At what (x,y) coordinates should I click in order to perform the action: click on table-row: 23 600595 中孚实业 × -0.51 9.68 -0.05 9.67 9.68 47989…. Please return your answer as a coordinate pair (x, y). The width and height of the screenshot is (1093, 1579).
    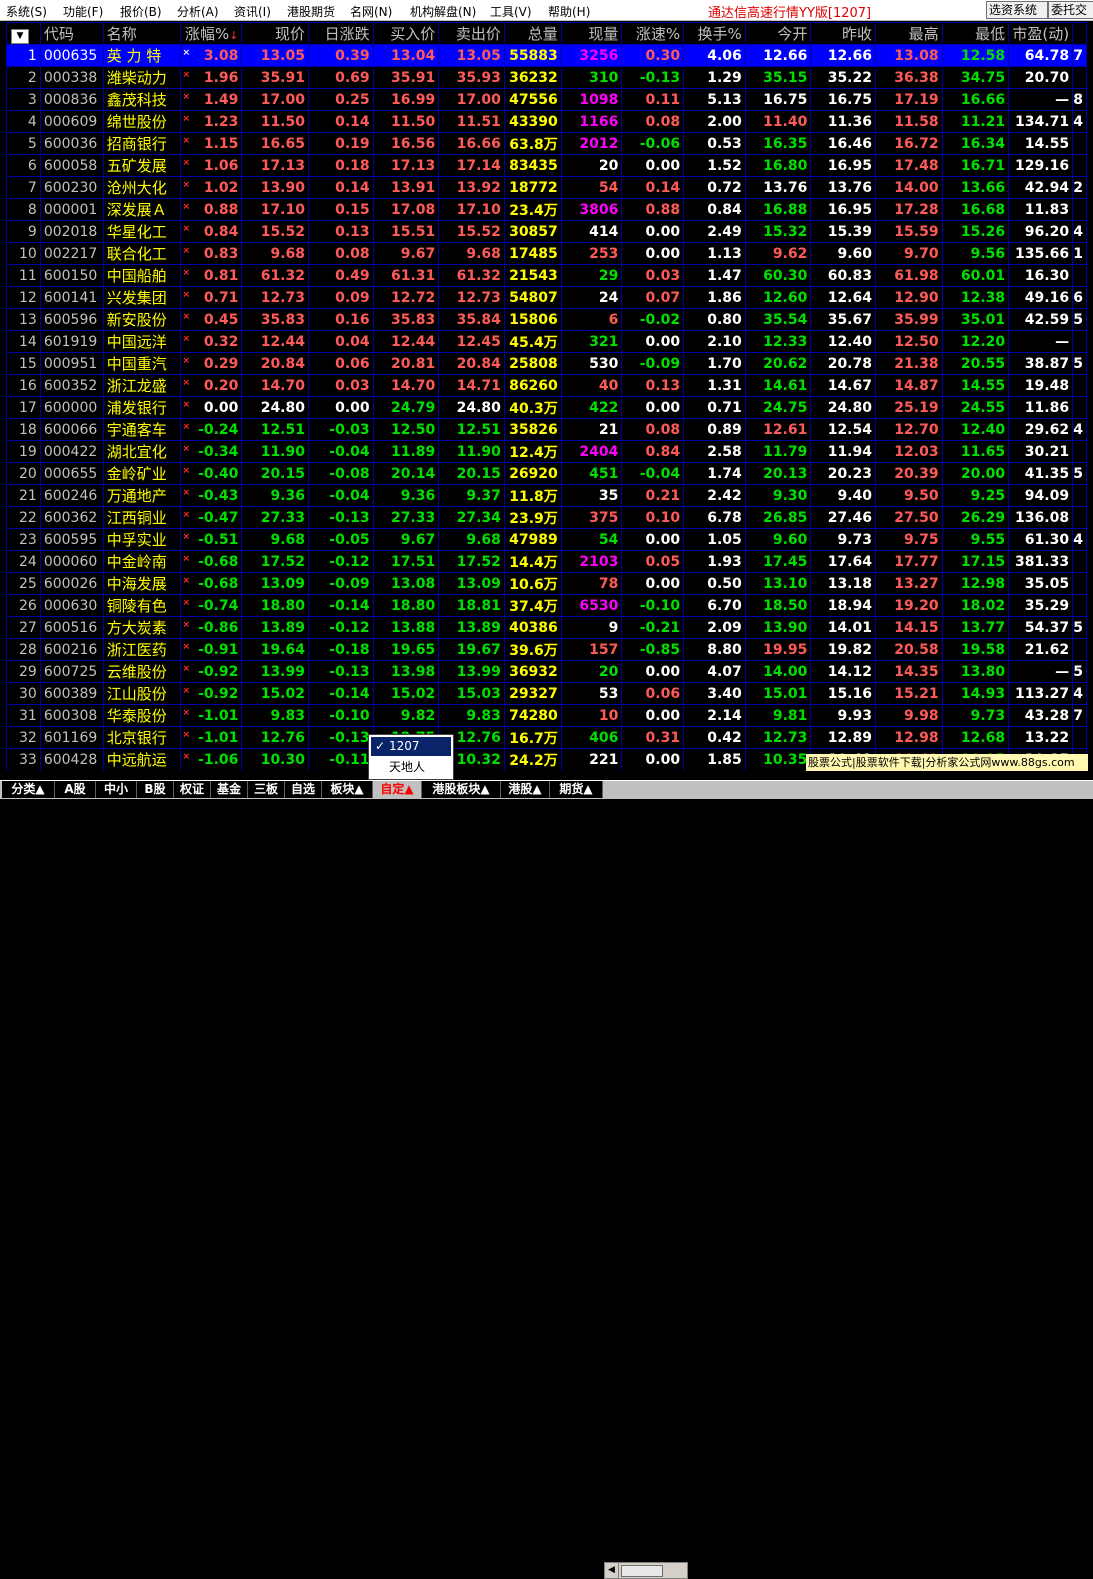
    Looking at the image, I should click on (546, 539).